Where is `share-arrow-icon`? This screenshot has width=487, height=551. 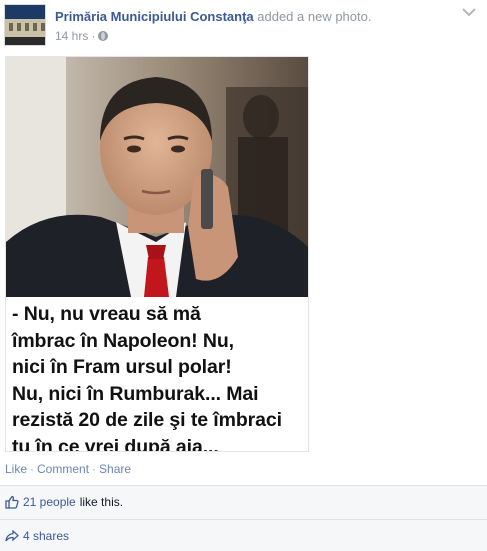
share-arrow-icon is located at coordinates (12, 535).